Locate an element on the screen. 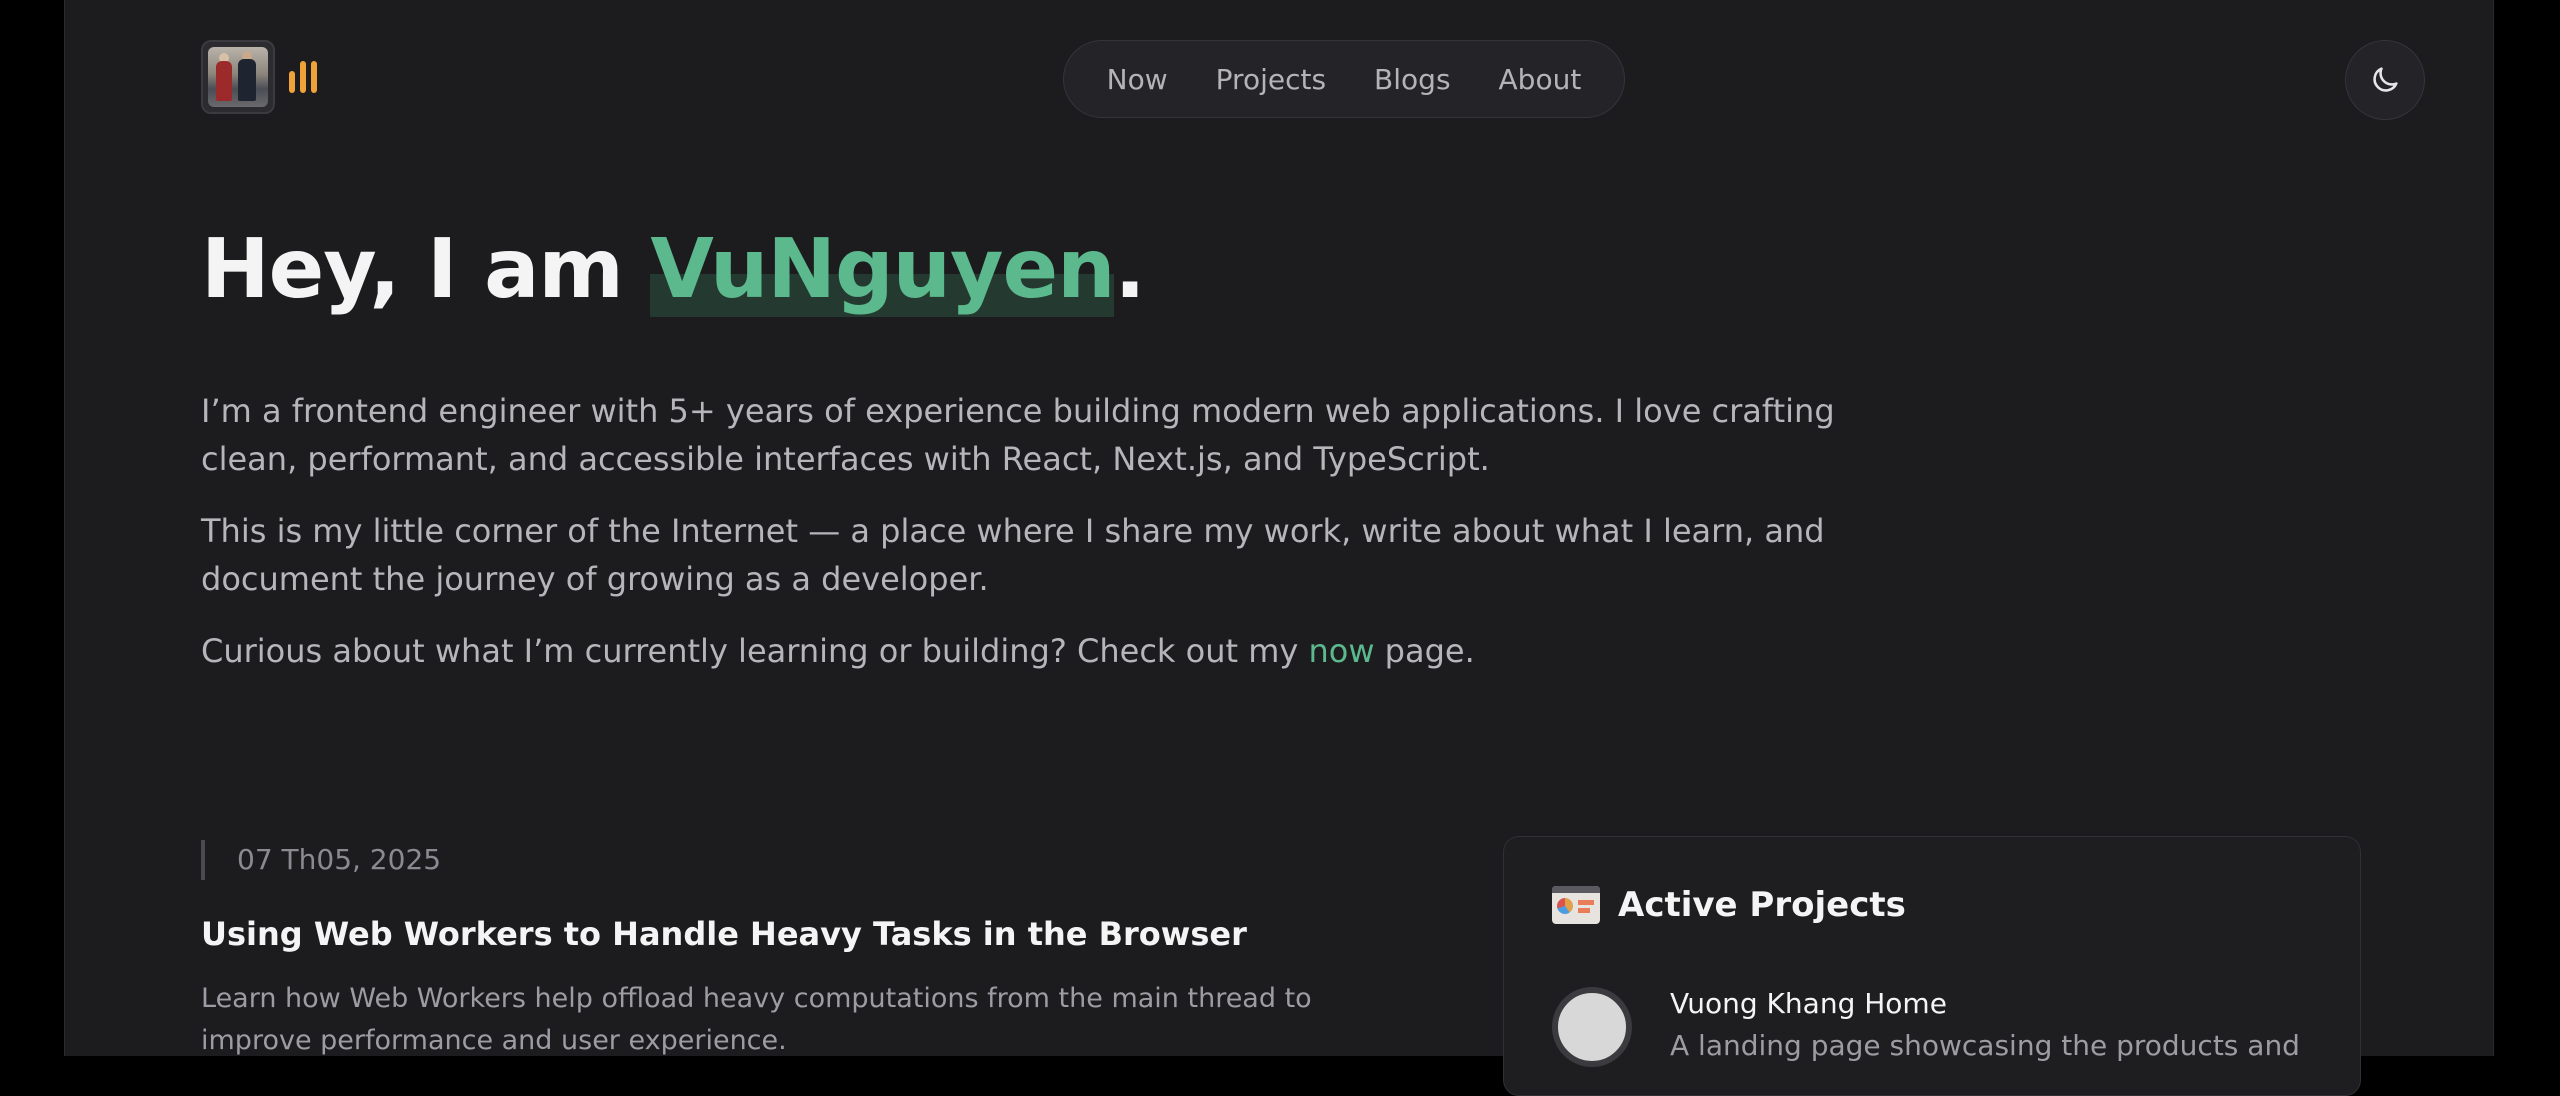  now-link: now is located at coordinates (1341, 651).